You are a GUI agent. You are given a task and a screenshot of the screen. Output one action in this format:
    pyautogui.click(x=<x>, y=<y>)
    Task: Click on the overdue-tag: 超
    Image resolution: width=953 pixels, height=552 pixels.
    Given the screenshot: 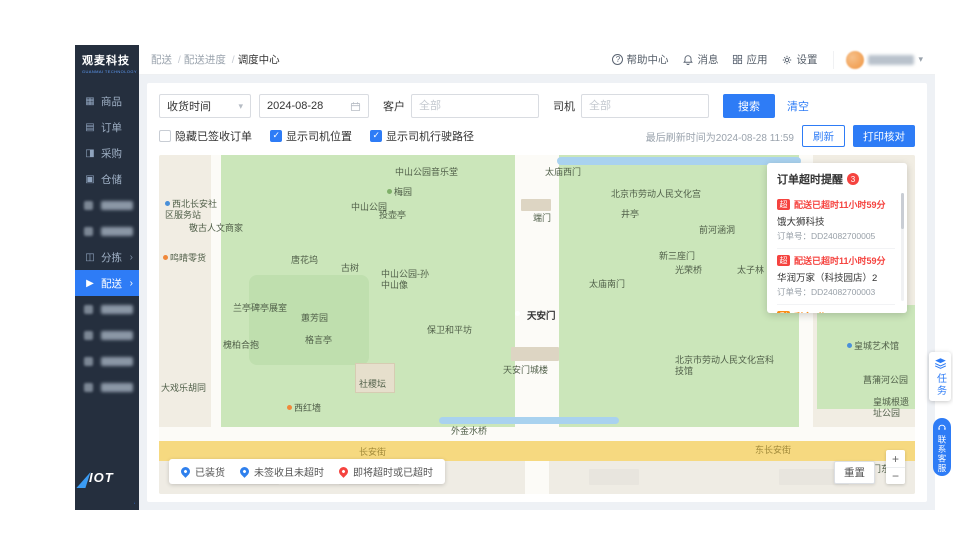 What is the action you would take?
    pyautogui.click(x=783, y=260)
    